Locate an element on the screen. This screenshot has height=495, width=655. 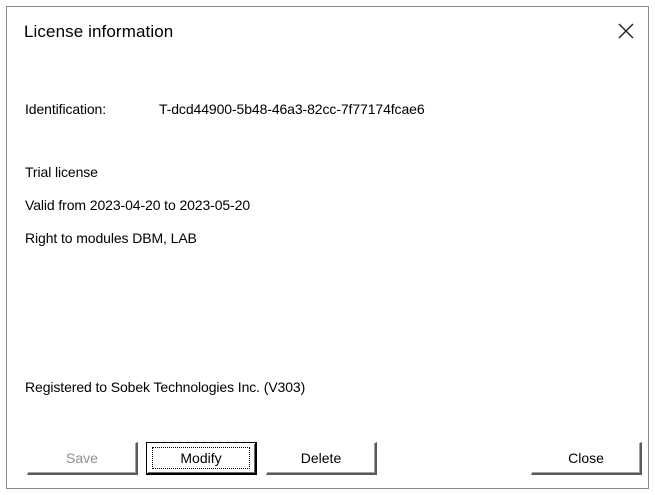
close-button-label: Close is located at coordinates (586, 458).